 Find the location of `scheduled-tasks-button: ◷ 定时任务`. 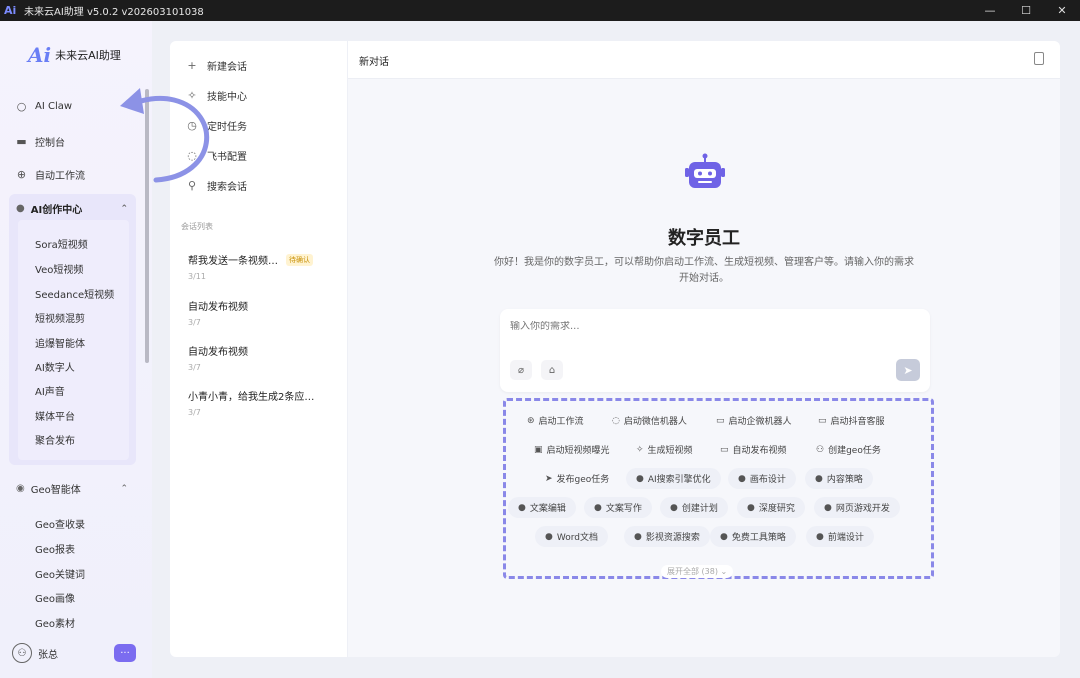

scheduled-tasks-button: ◷ 定时任务 is located at coordinates (216, 125).